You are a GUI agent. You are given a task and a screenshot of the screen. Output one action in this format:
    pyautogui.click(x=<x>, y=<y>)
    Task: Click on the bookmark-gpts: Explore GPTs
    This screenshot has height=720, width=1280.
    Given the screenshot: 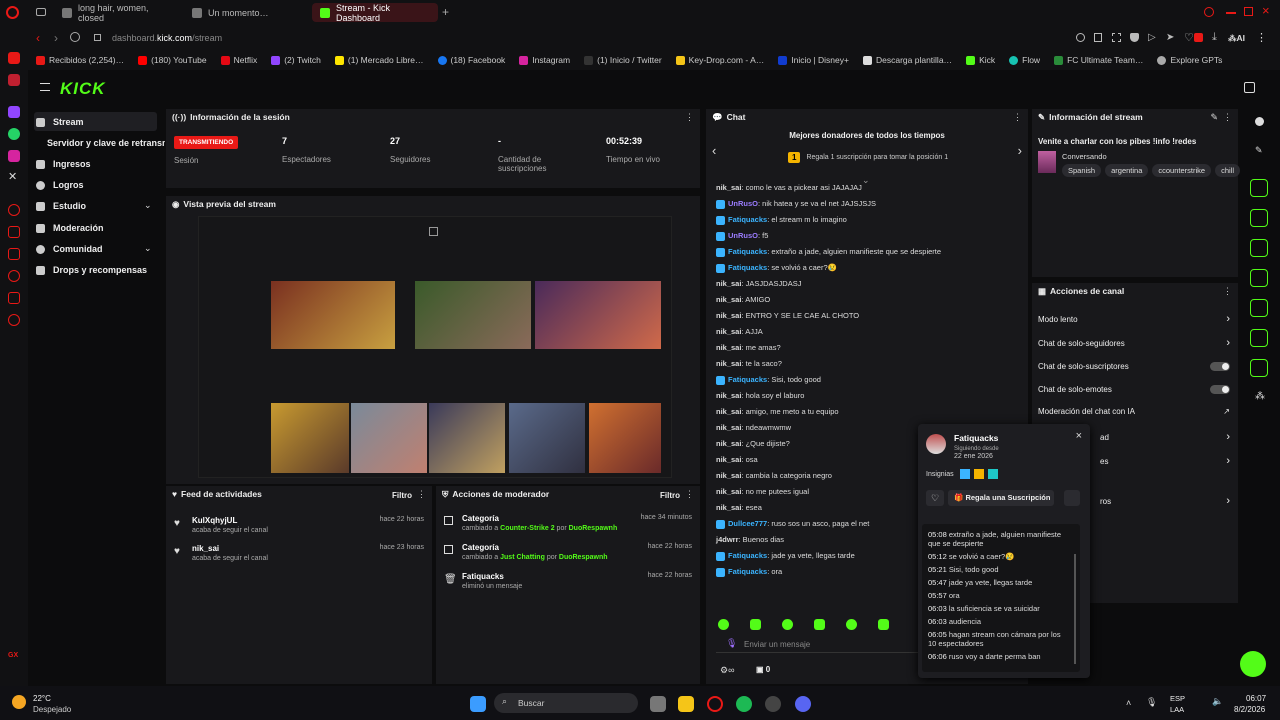 What is the action you would take?
    pyautogui.click(x=1189, y=60)
    